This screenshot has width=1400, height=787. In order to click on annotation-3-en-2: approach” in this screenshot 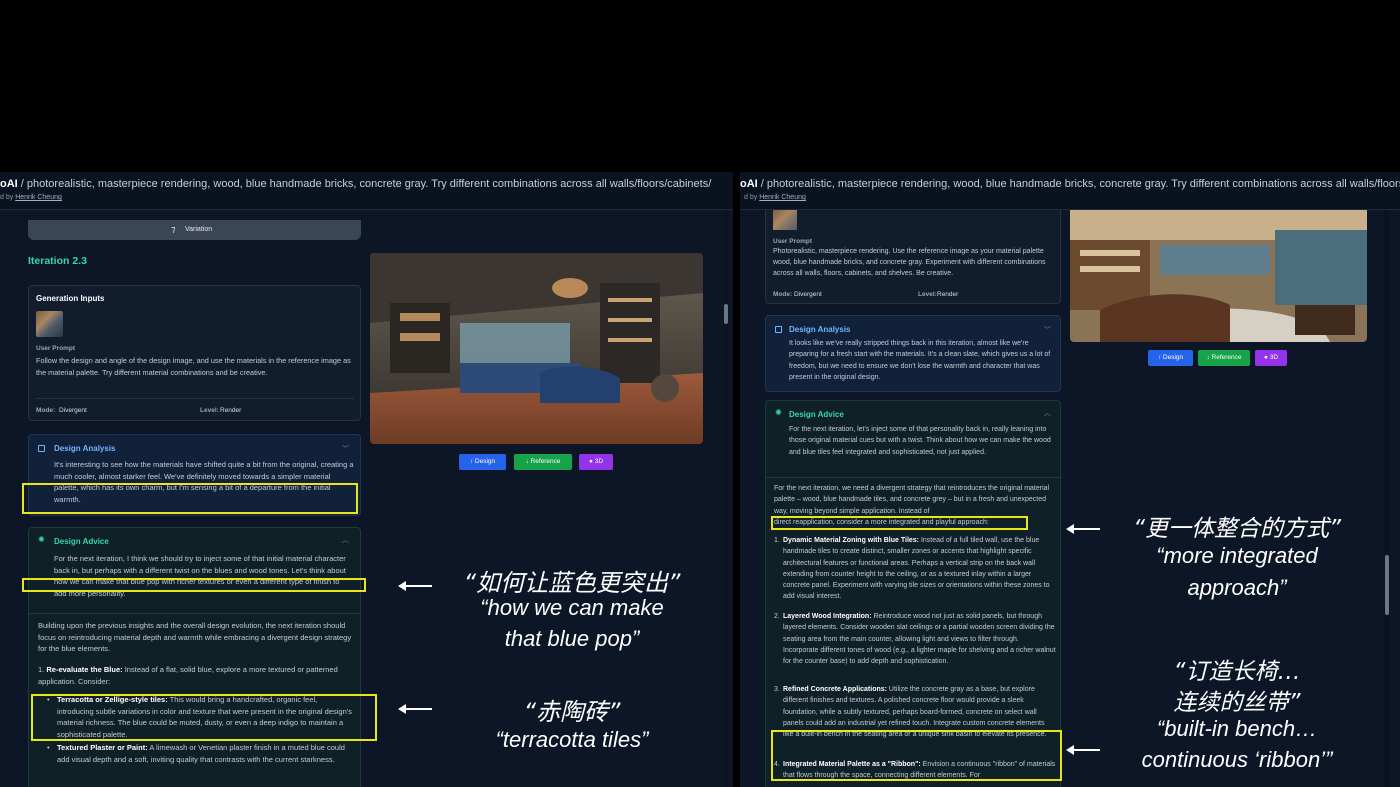, I will do `click(1237, 587)`.